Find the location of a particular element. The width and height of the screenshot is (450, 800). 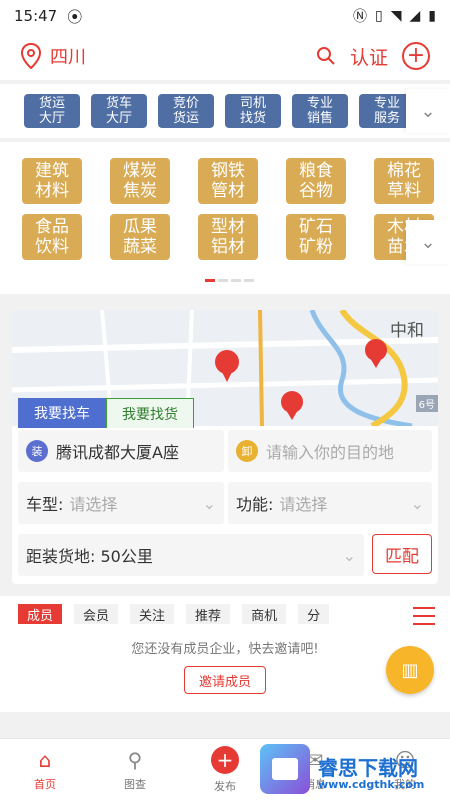

category-button: 专业 销售 is located at coordinates (320, 111).